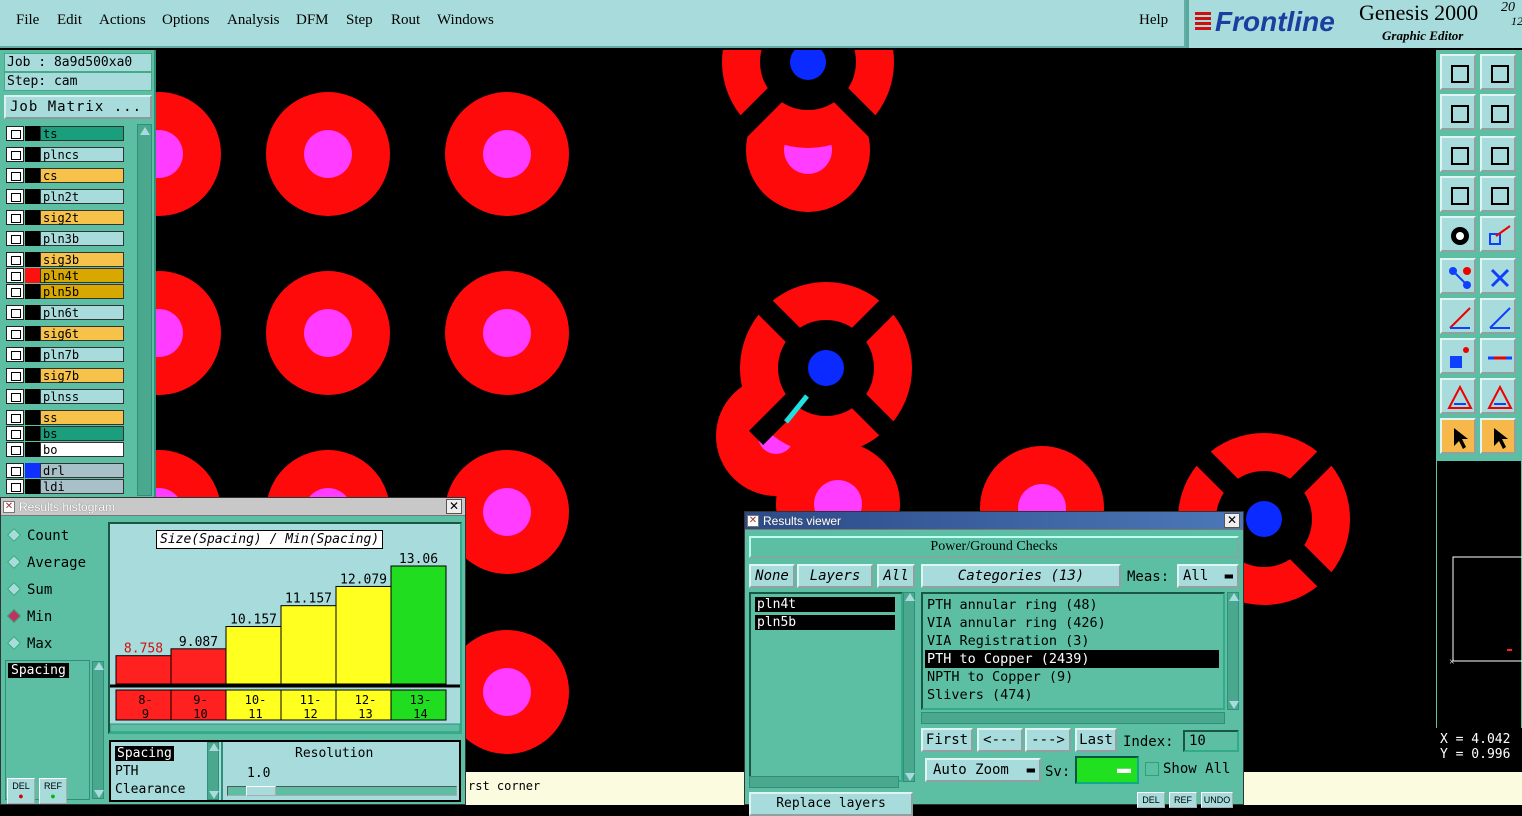  Describe the element at coordinates (1072, 677) in the screenshot. I see `category-item: NPTH to Copper (9)` at that location.